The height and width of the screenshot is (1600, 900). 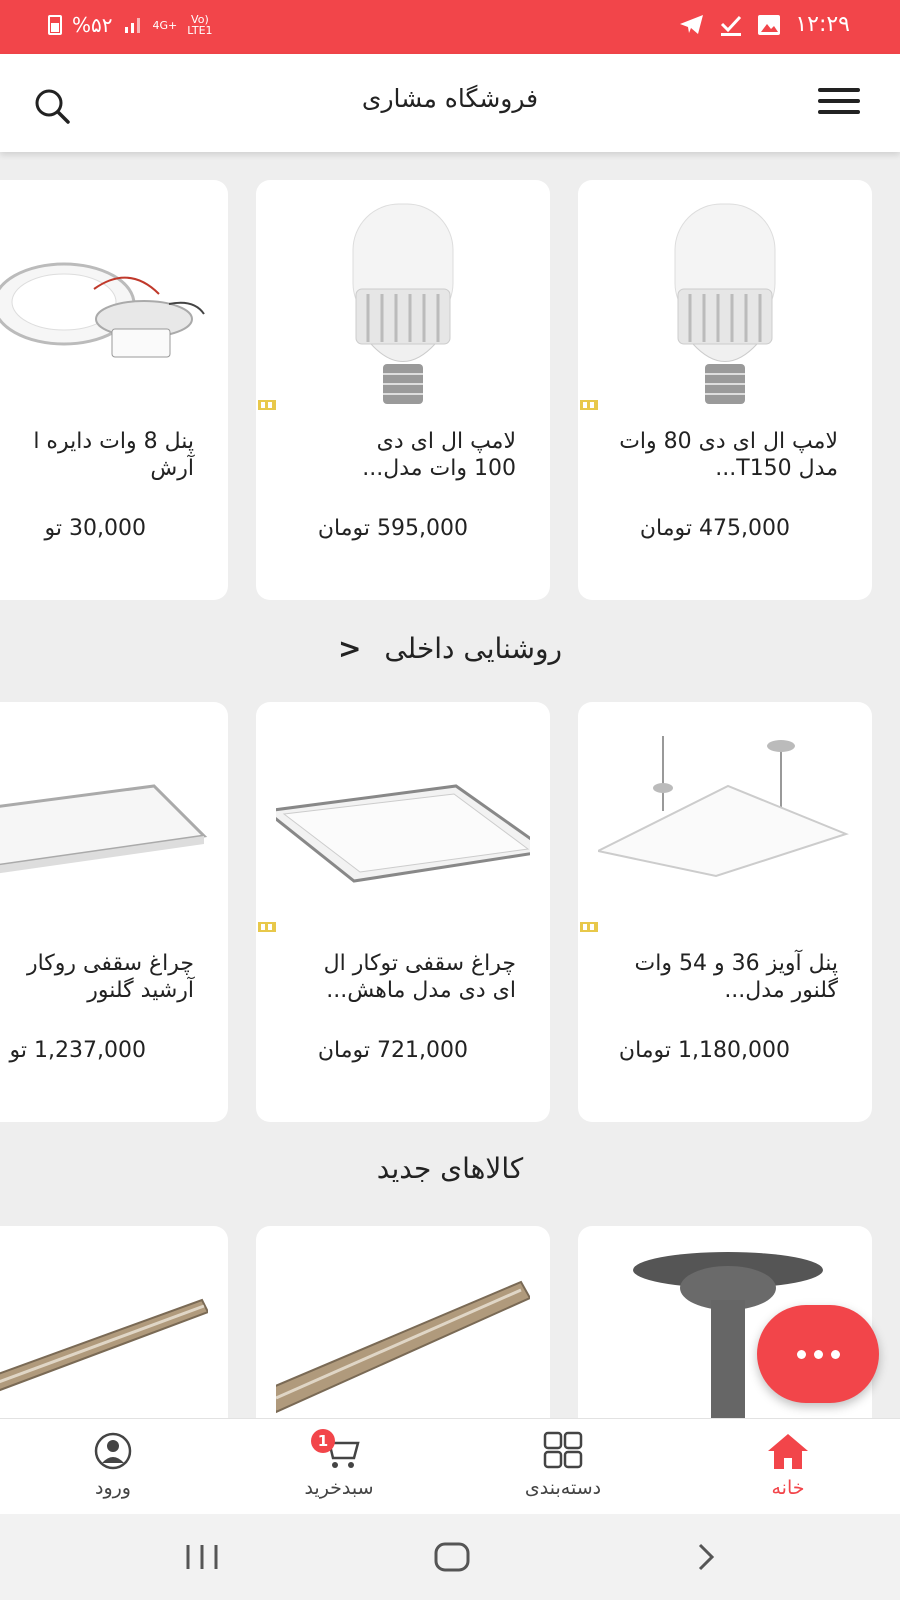 I want to click on nav-home-label: خانه, so click(x=788, y=1488).